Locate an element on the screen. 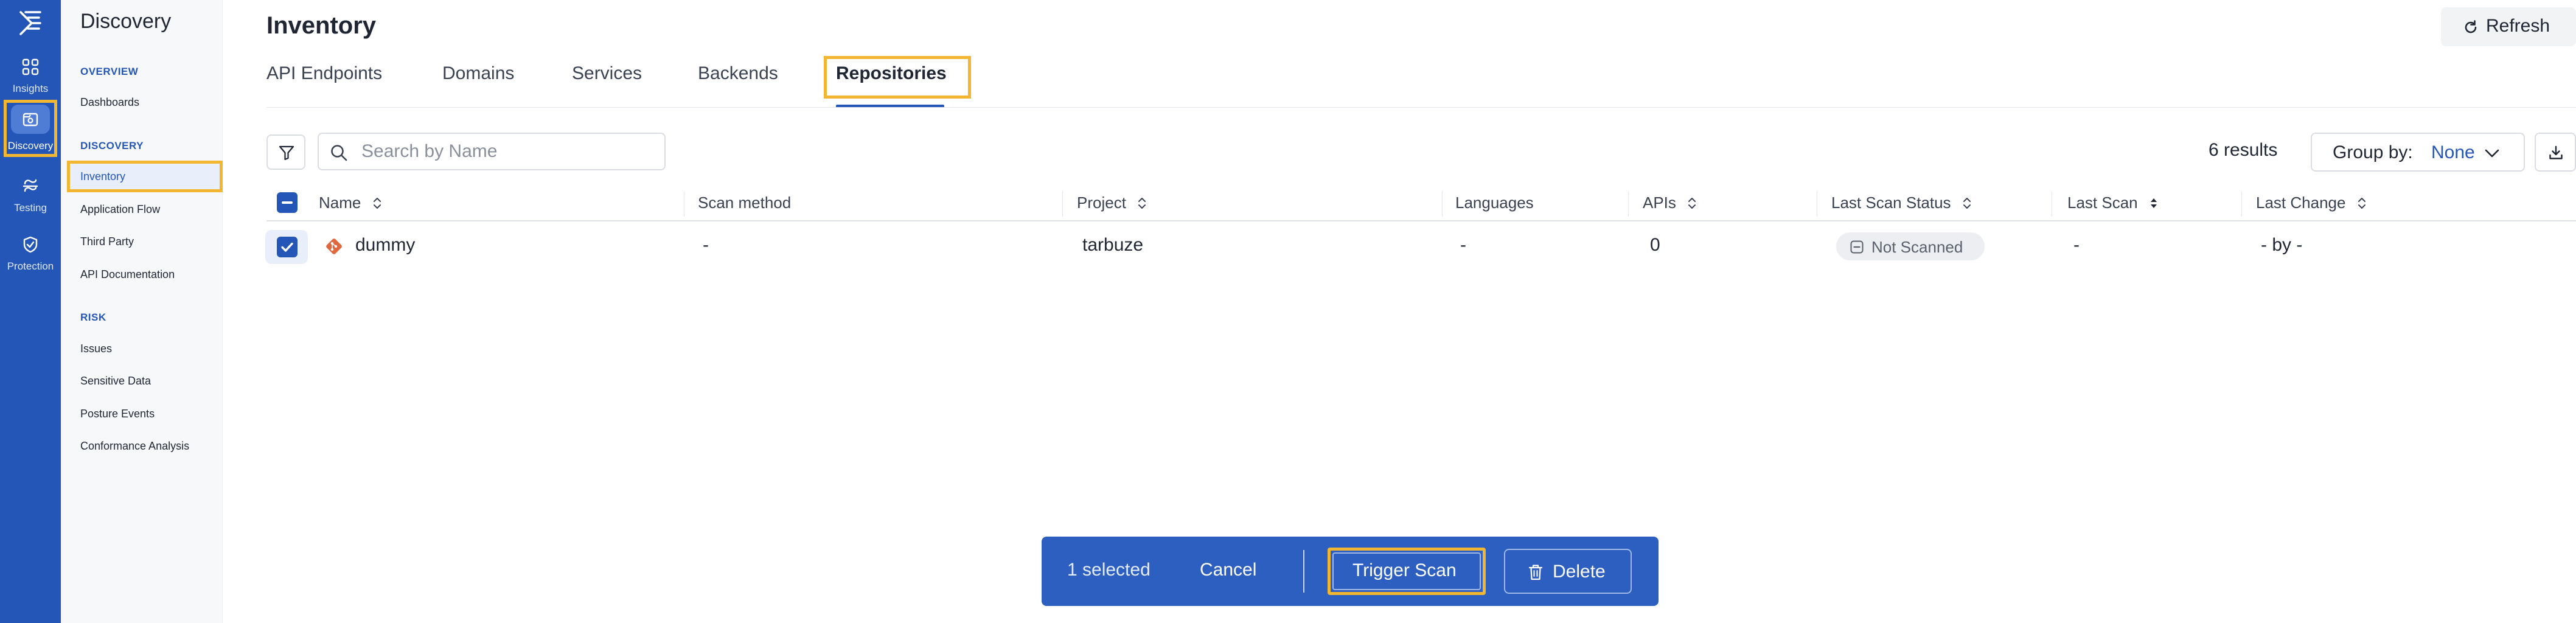 Image resolution: width=2576 pixels, height=623 pixels. column-header-last-change: Last Change is located at coordinates (2311, 203).